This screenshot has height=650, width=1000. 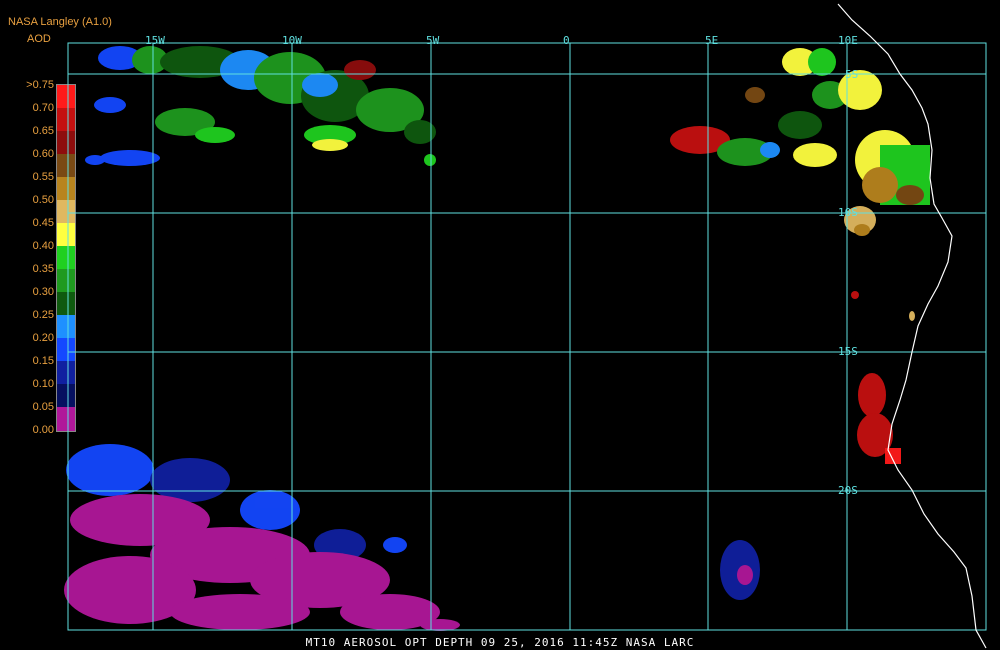 I want to click on lon-label: 10E, so click(x=848, y=40).